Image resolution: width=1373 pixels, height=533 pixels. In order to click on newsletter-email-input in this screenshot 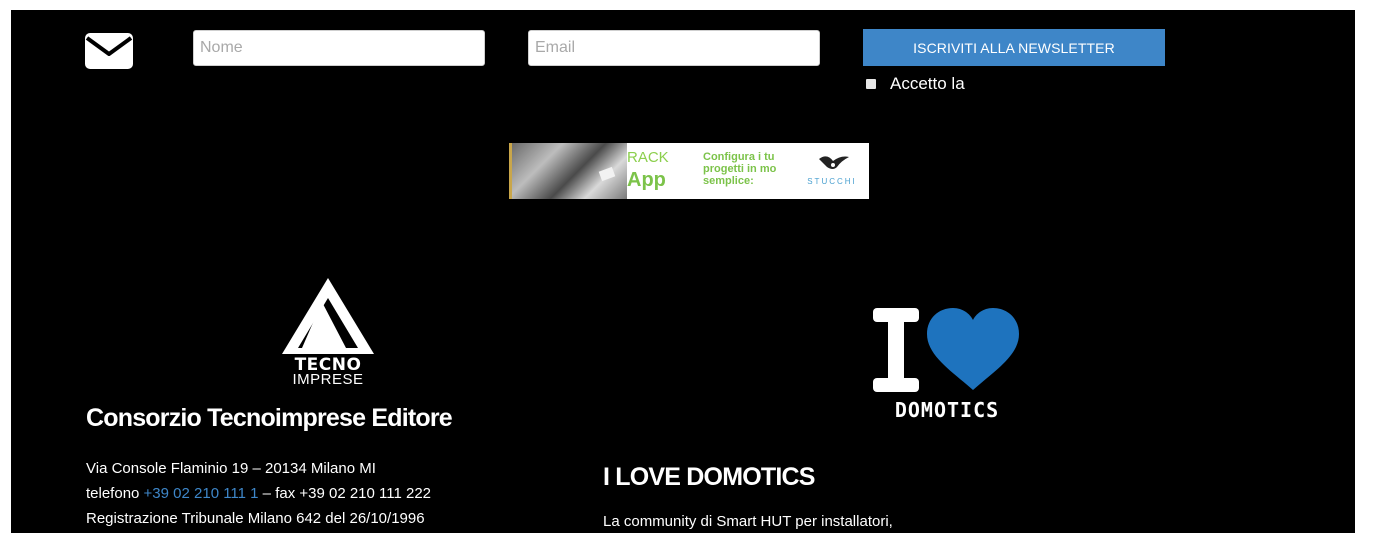, I will do `click(674, 48)`.